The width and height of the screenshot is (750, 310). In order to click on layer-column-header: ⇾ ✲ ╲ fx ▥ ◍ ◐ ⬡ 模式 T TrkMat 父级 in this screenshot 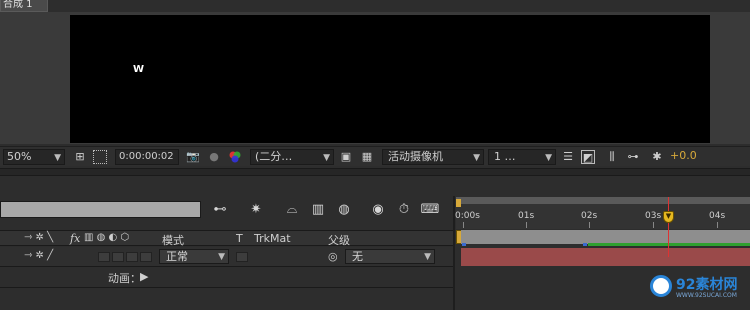, I will do `click(226, 238)`.